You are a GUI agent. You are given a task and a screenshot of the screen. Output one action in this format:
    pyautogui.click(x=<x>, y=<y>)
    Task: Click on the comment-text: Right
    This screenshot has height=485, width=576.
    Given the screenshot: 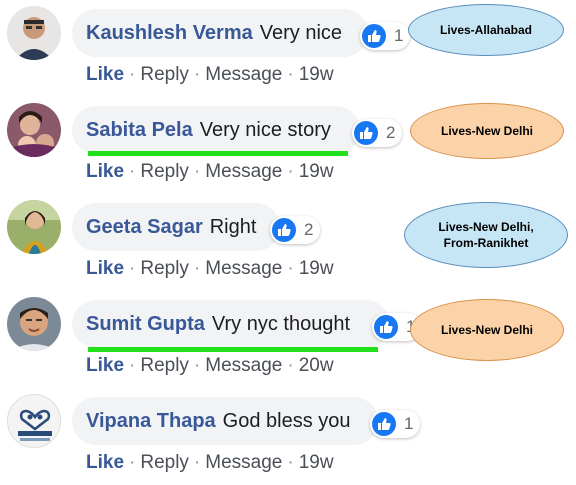 What is the action you would take?
    pyautogui.click(x=233, y=226)
    